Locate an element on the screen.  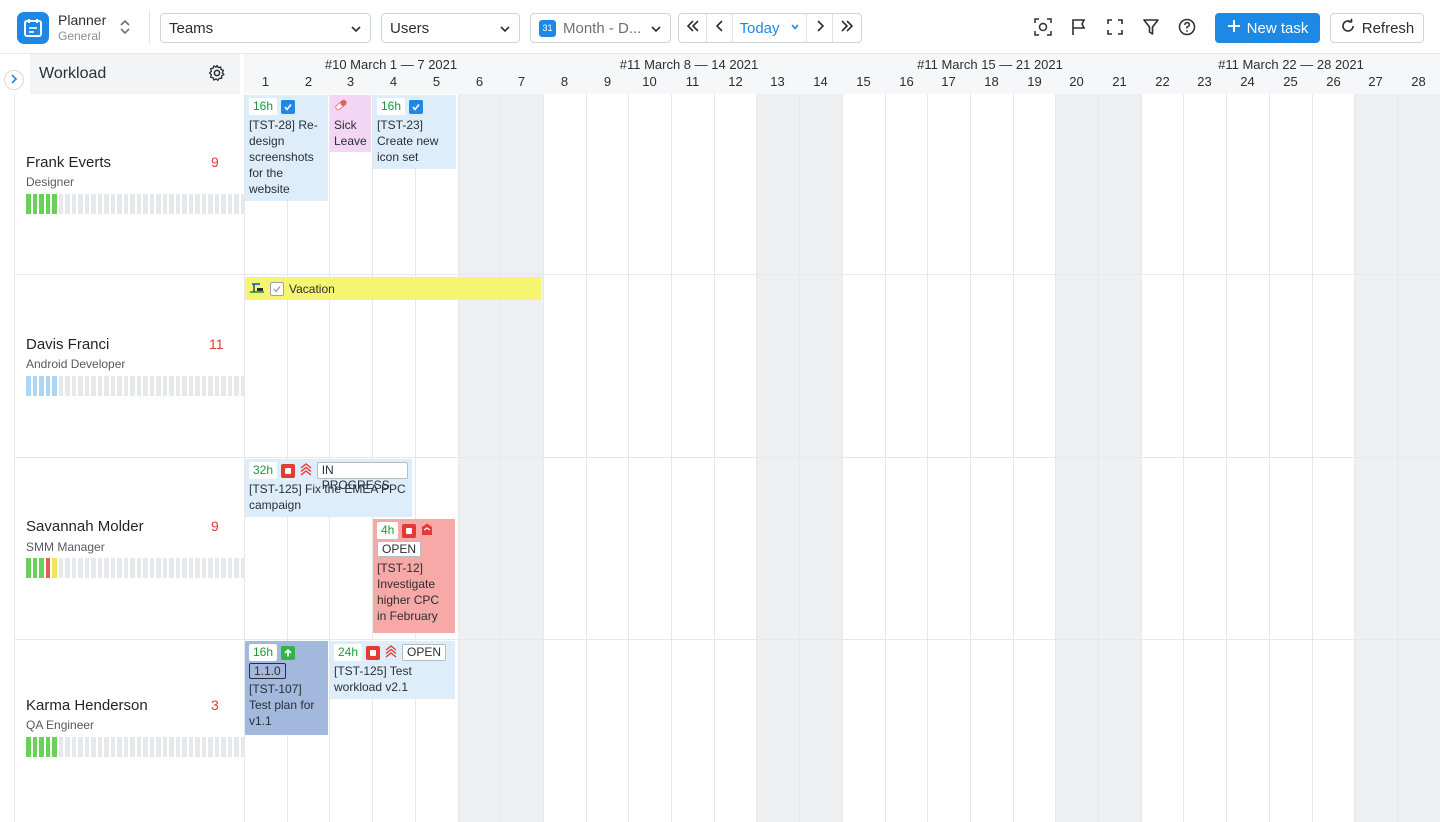
improvement-icon is located at coordinates (288, 652).